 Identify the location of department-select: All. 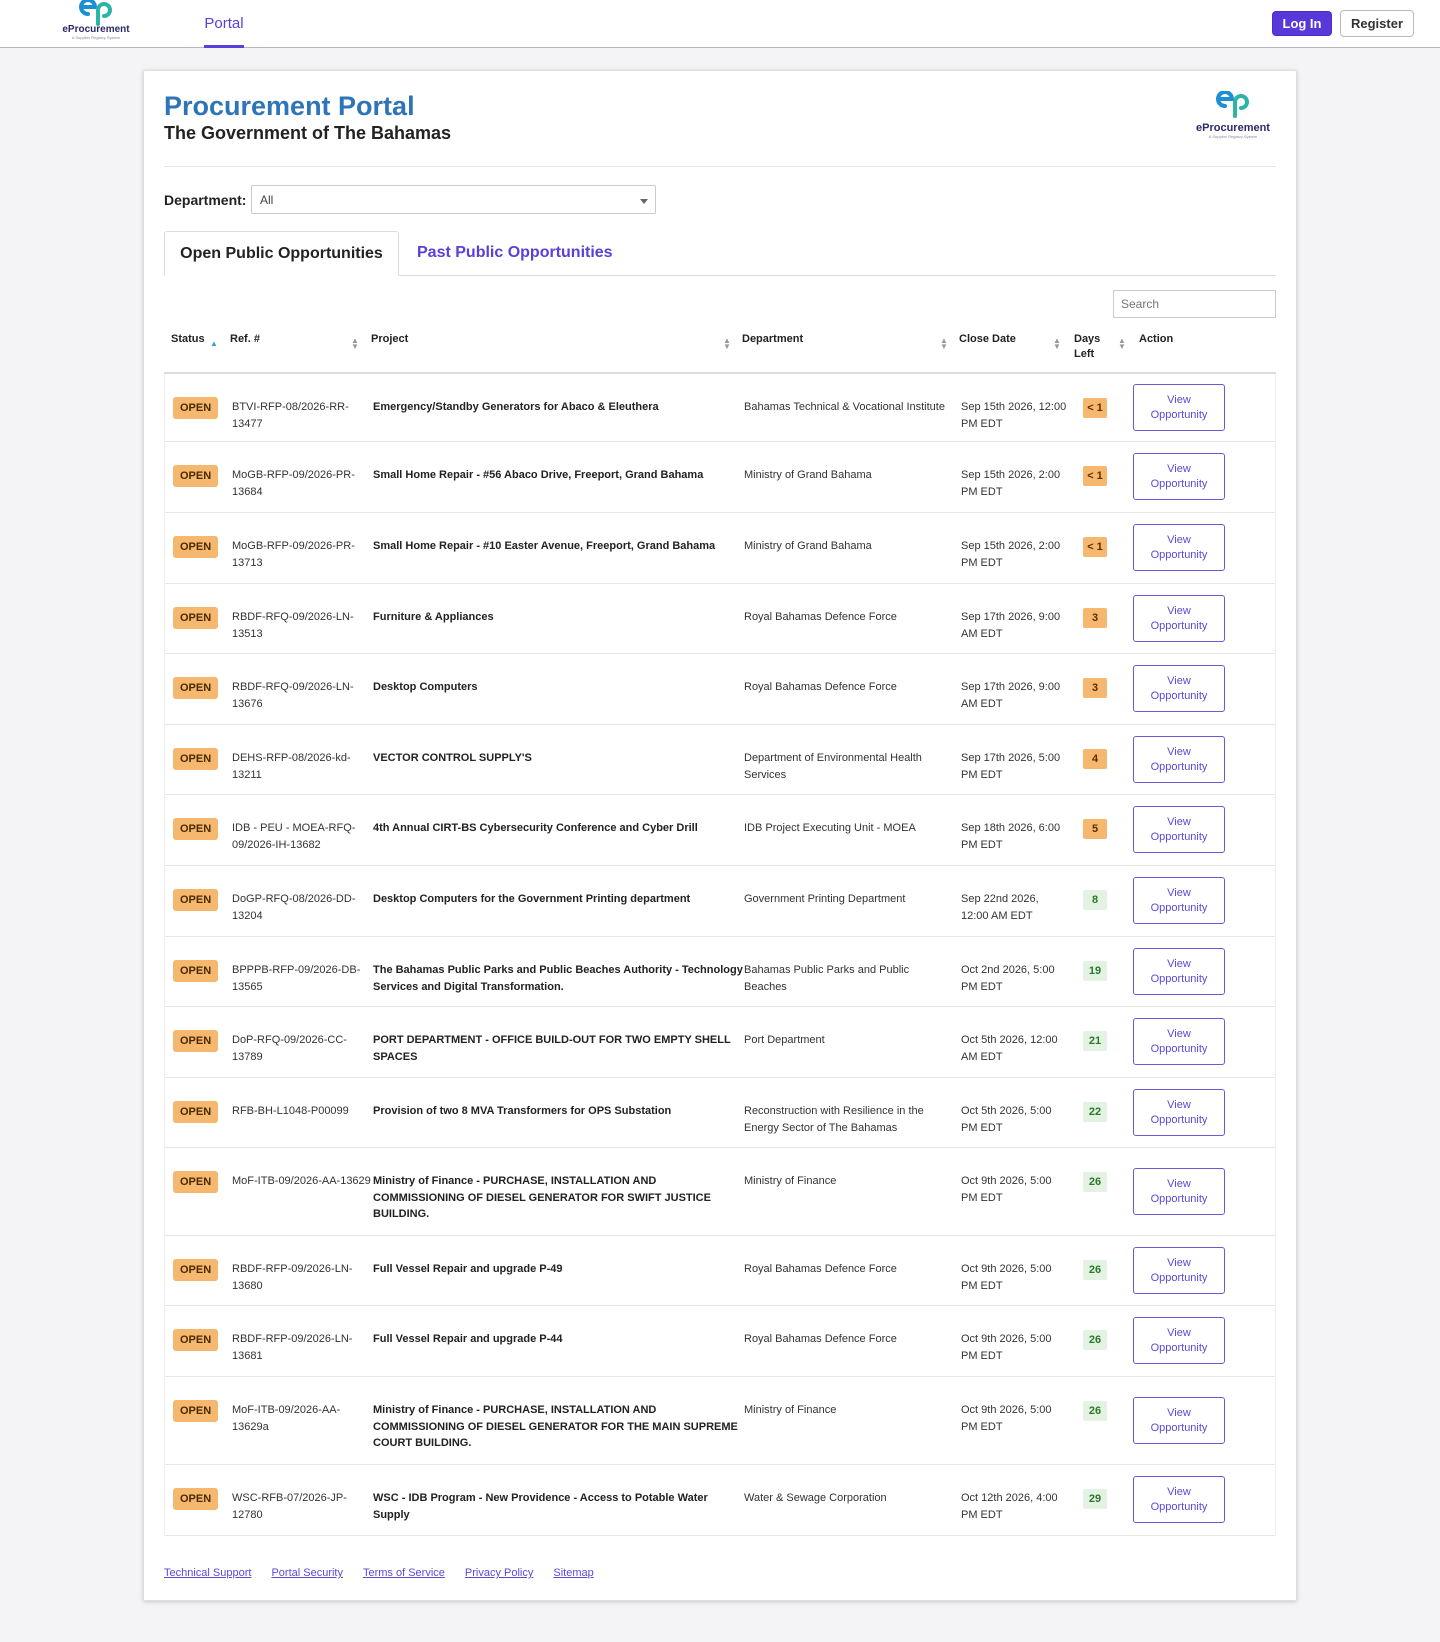
(453, 199).